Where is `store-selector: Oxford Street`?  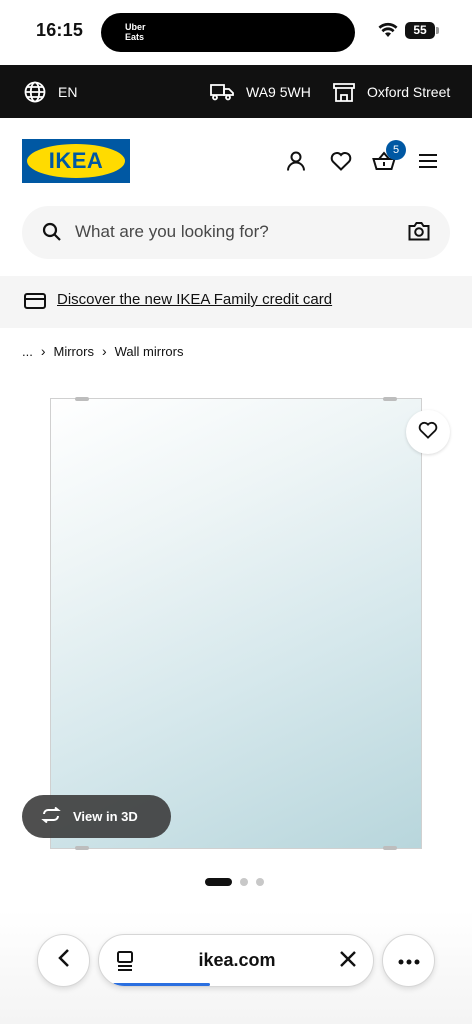 store-selector: Oxford Street is located at coordinates (391, 91).